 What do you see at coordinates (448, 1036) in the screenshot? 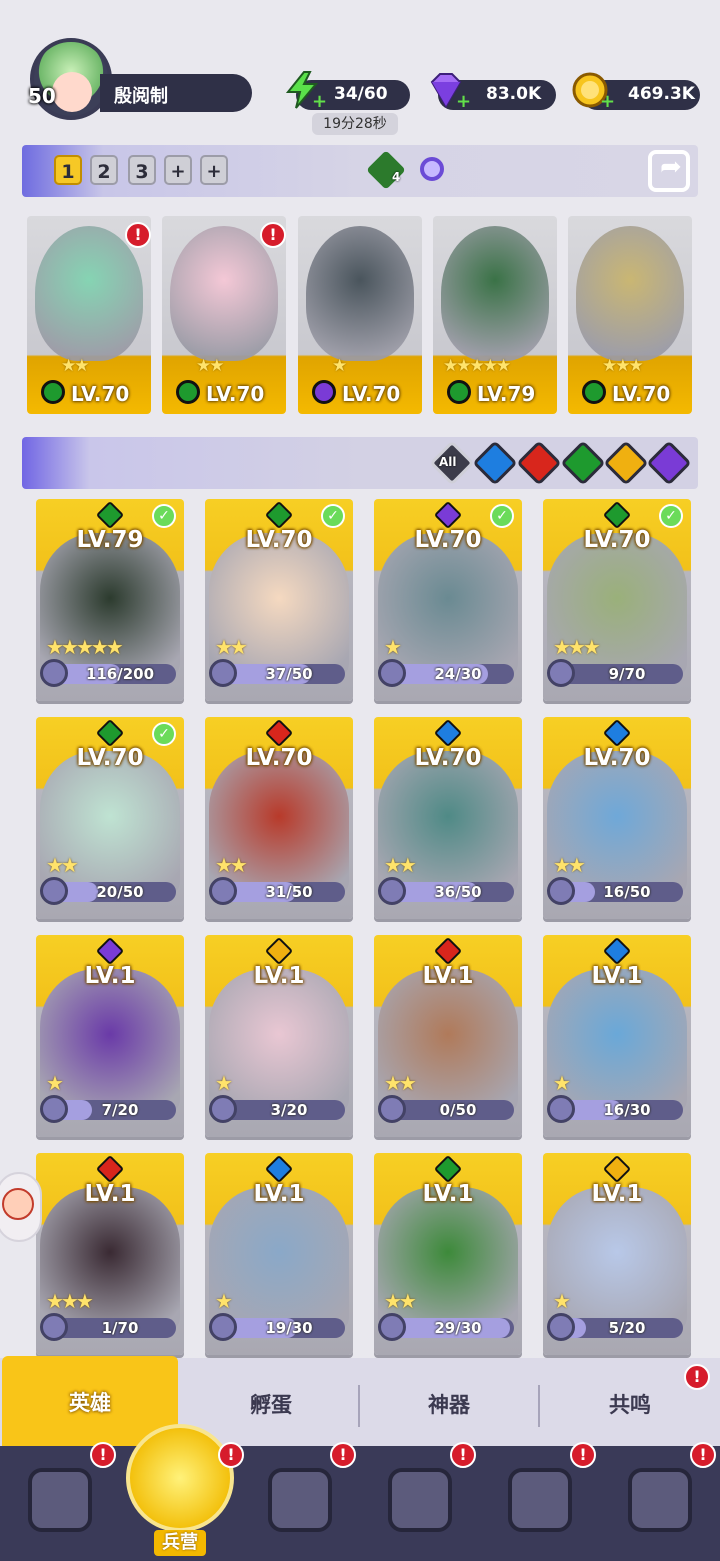
I see `hero-card: LV.1 ★★ 0/50` at bounding box center [448, 1036].